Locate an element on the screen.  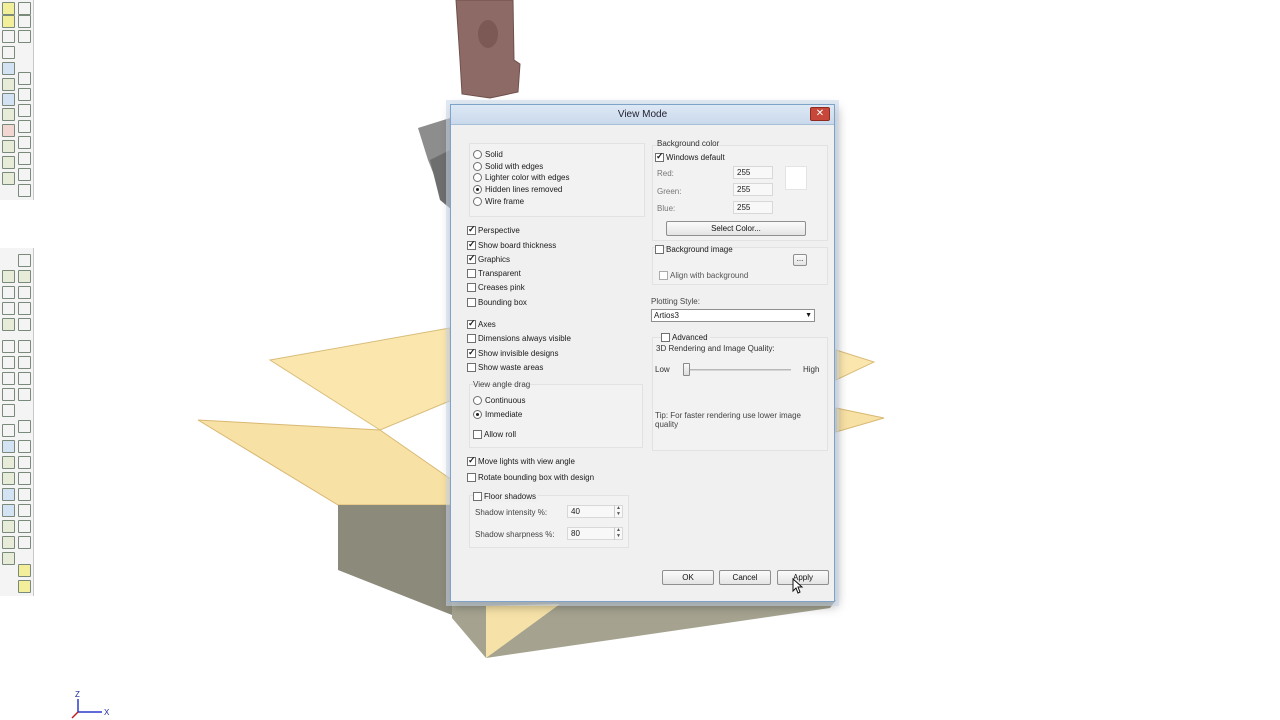
clip-icon is located at coordinates (24, 526).